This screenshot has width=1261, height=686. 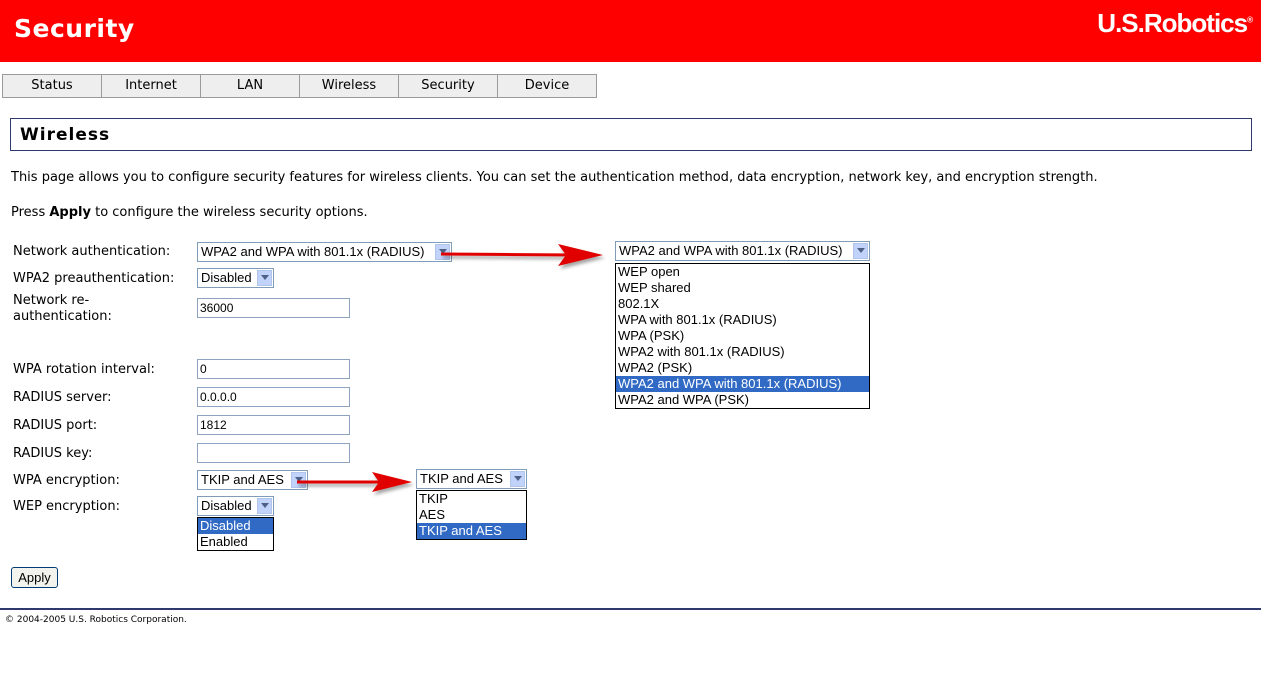 What do you see at coordinates (34, 577) in the screenshot?
I see `apply-button: Apply` at bounding box center [34, 577].